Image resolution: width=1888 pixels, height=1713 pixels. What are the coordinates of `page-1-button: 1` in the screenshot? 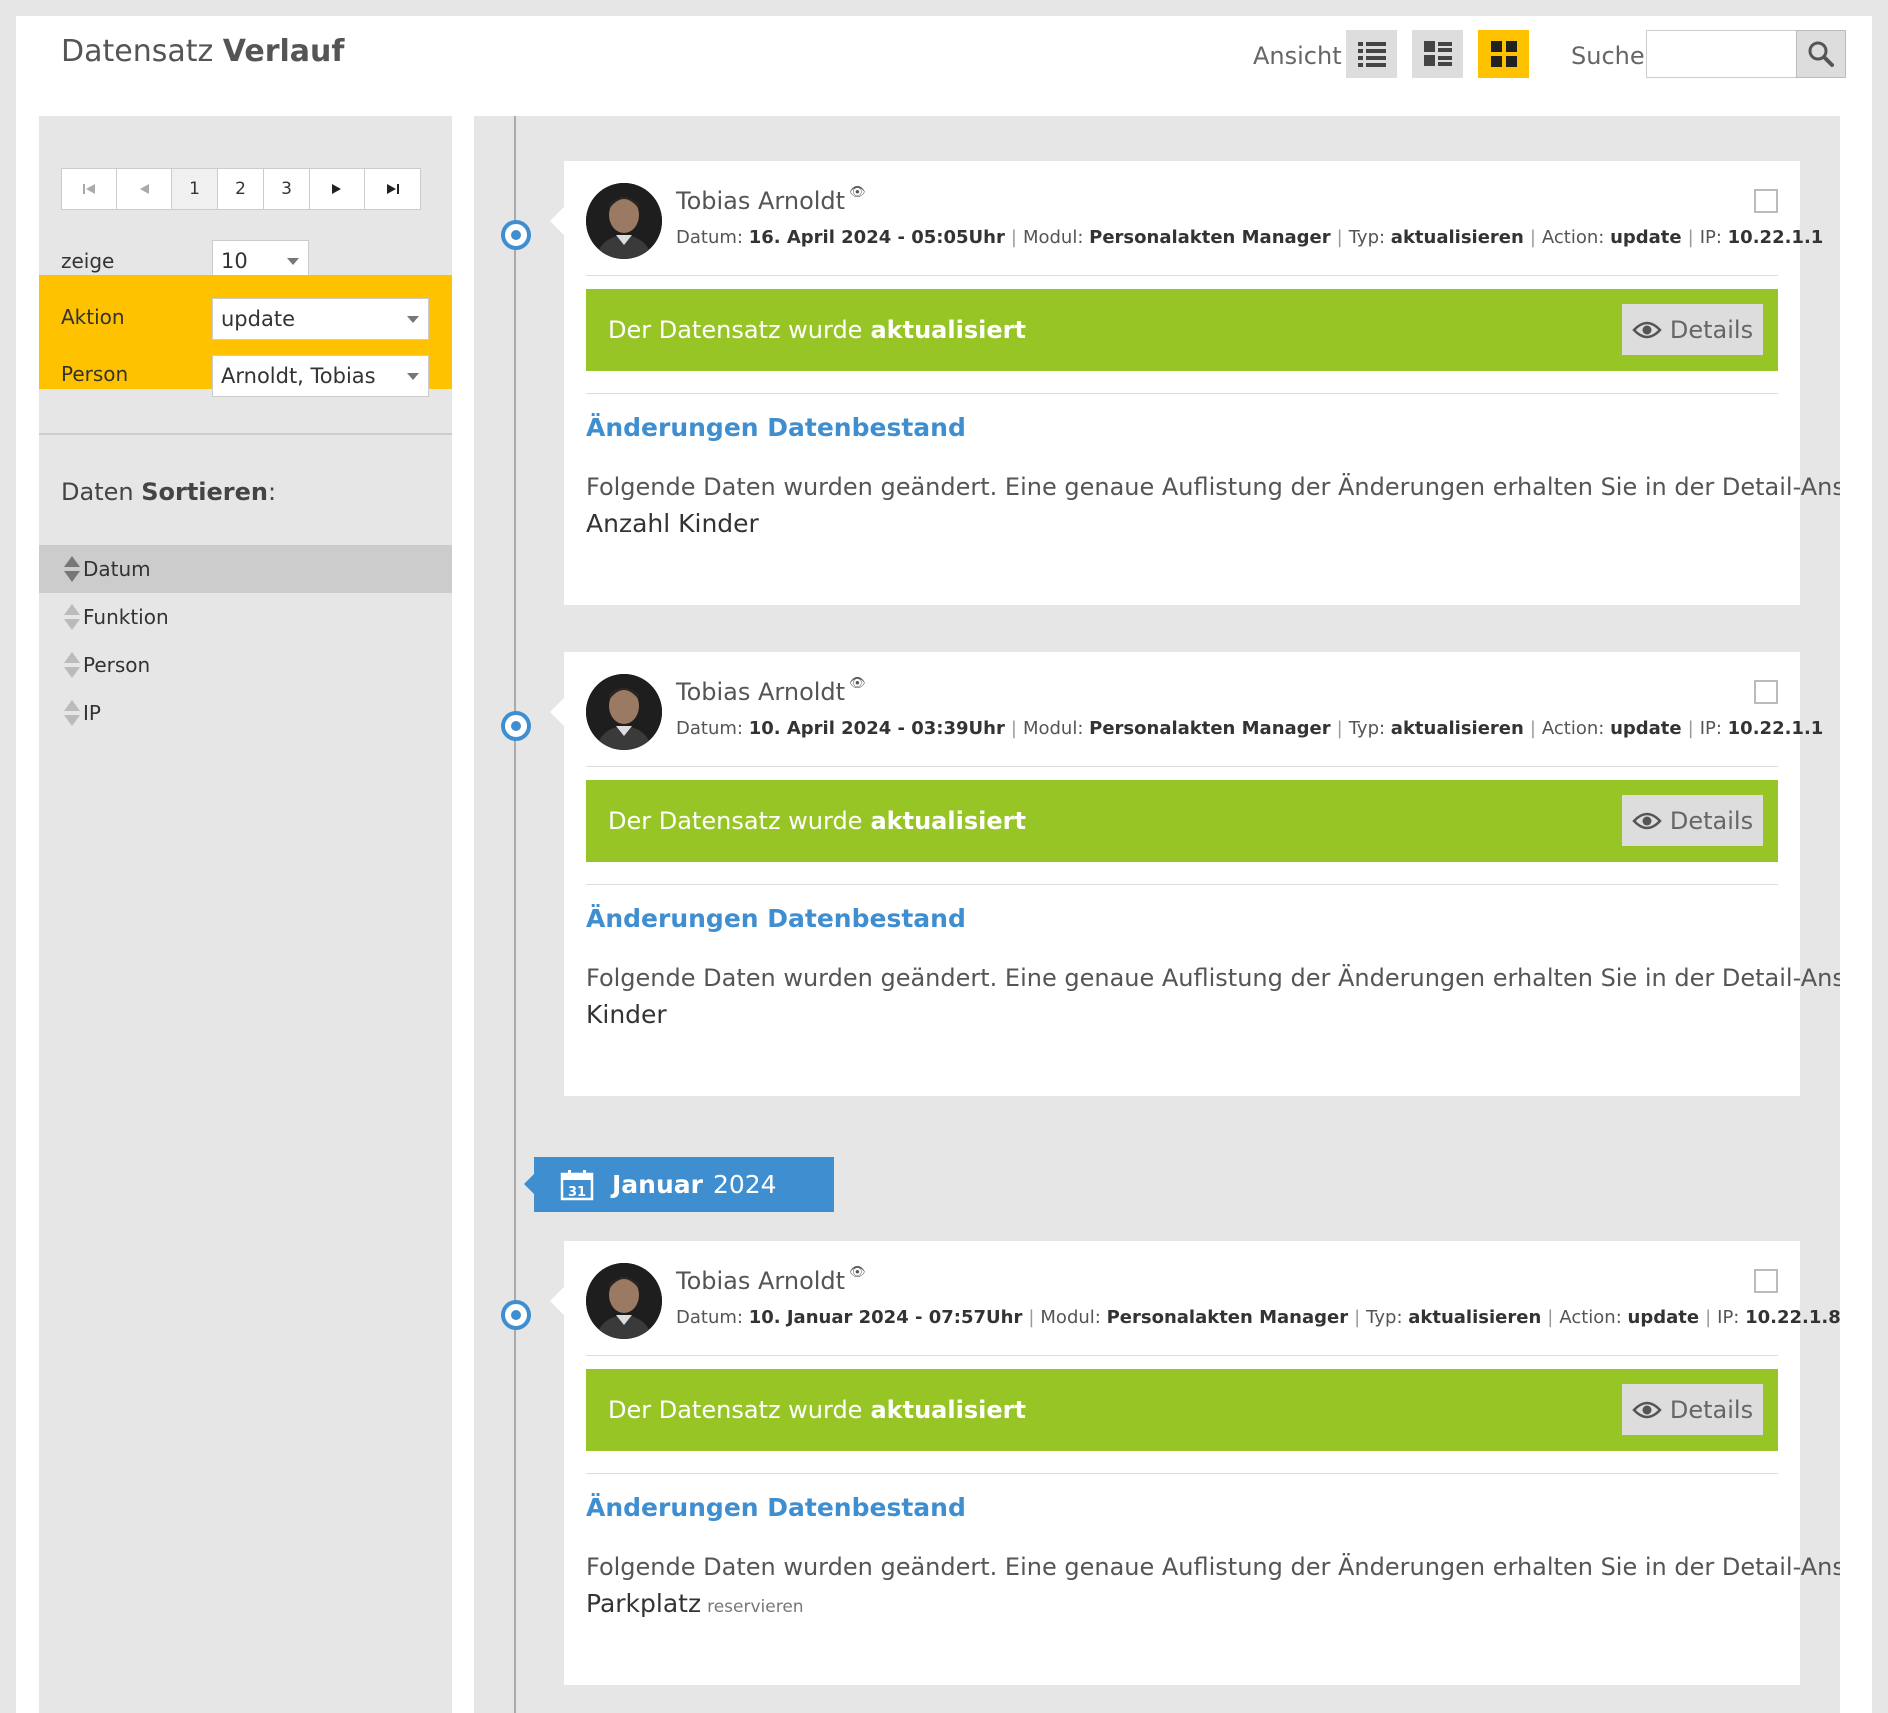 It's located at (195, 189).